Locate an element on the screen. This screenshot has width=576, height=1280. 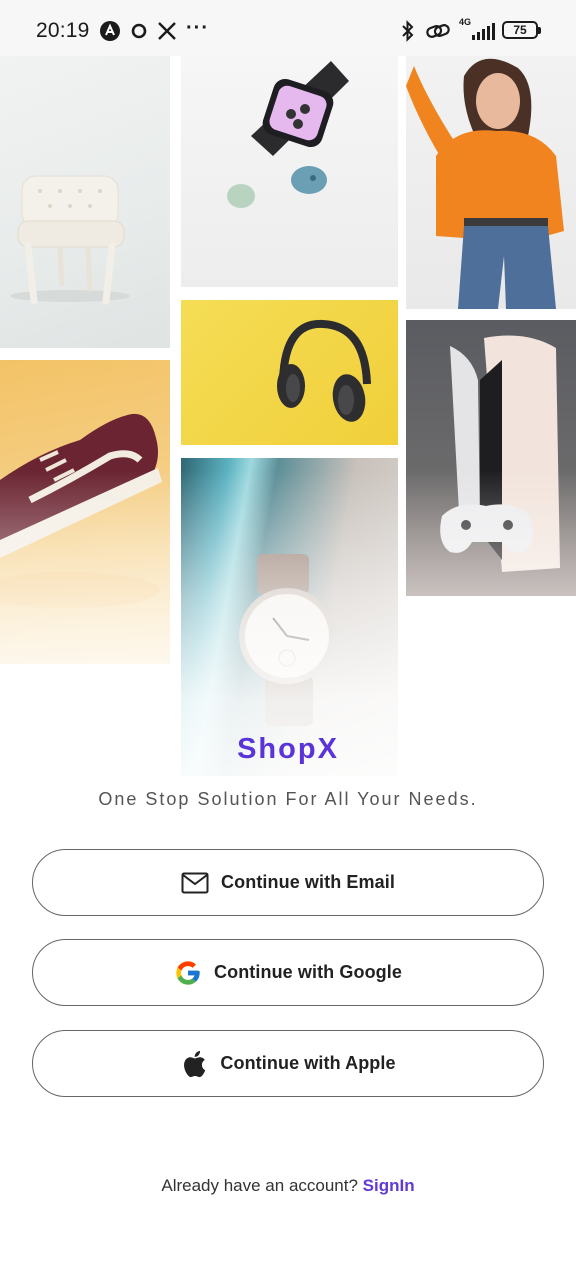
apple-icon is located at coordinates (194, 1064).